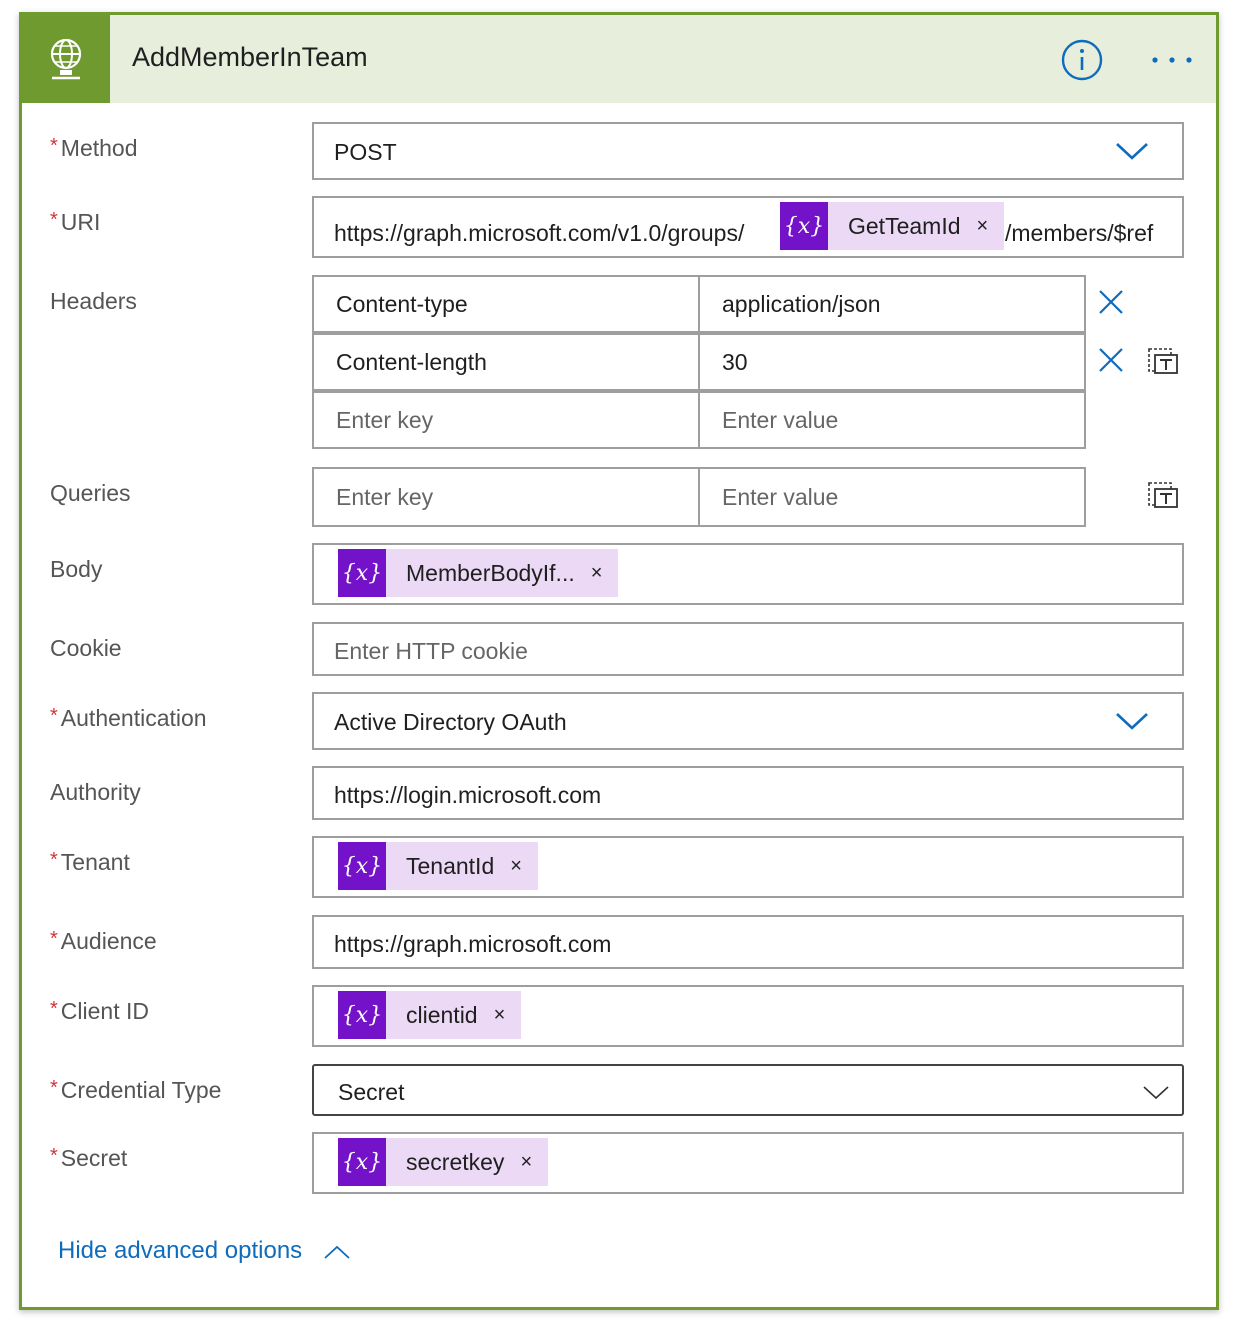 The height and width of the screenshot is (1327, 1233). What do you see at coordinates (431, 651) in the screenshot?
I see `cookie-placeholder: Enter HTTP cookie` at bounding box center [431, 651].